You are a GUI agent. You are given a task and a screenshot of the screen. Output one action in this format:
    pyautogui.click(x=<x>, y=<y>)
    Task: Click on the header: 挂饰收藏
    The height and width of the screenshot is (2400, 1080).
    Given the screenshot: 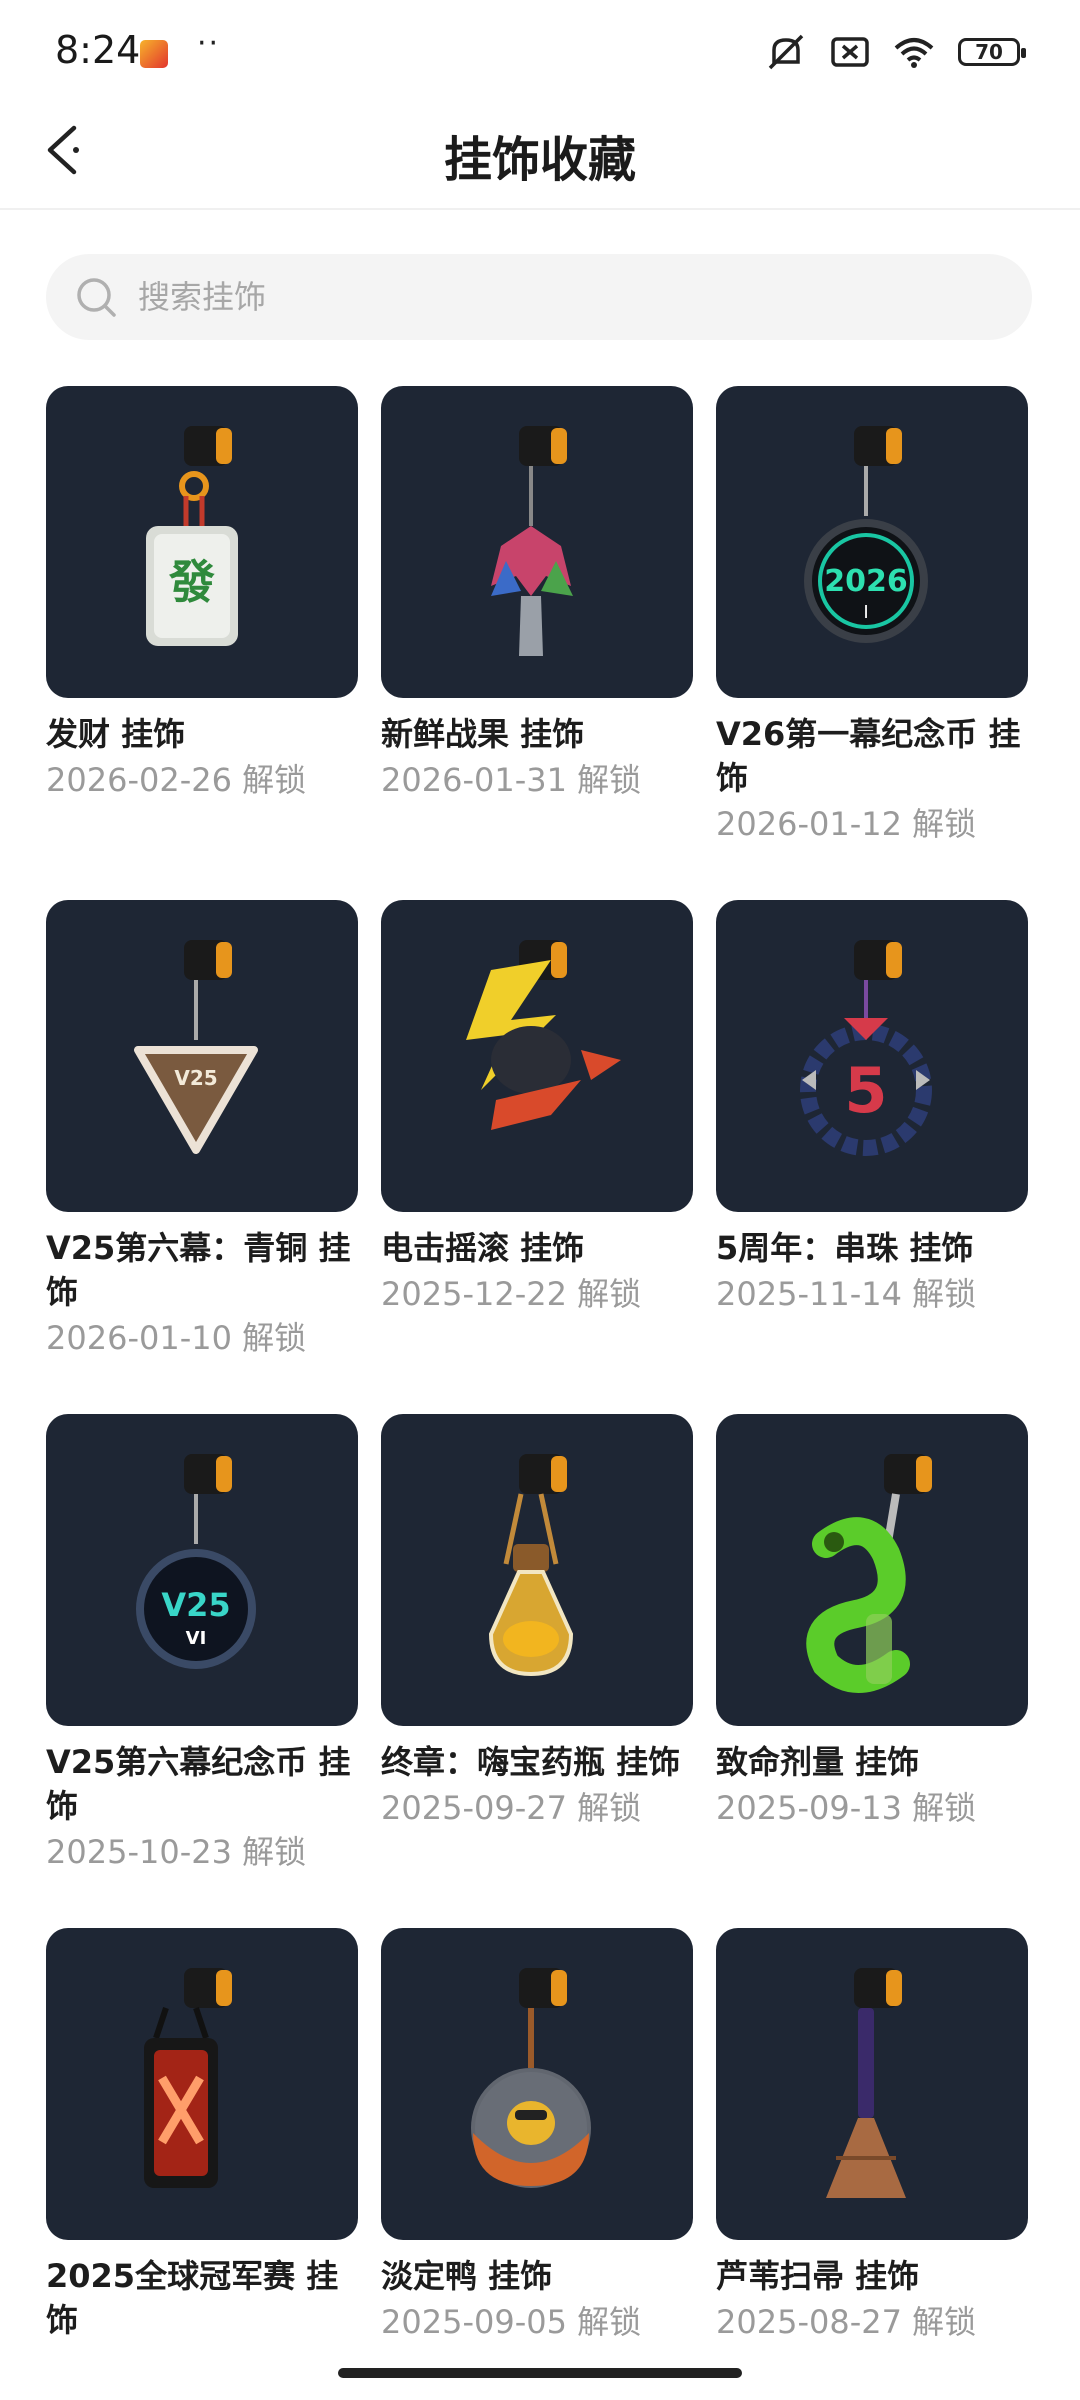 What is the action you would take?
    pyautogui.click(x=540, y=155)
    